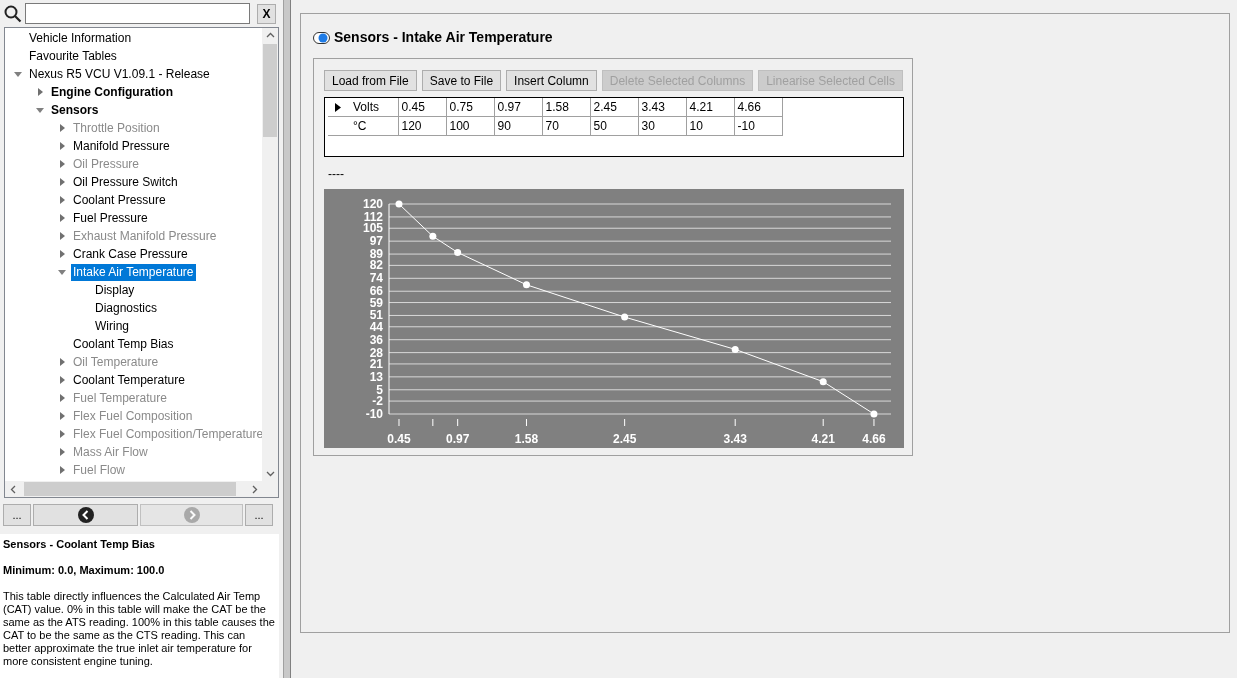 This screenshot has width=1237, height=678. Describe the element at coordinates (85, 515) in the screenshot. I see `back-button` at that location.